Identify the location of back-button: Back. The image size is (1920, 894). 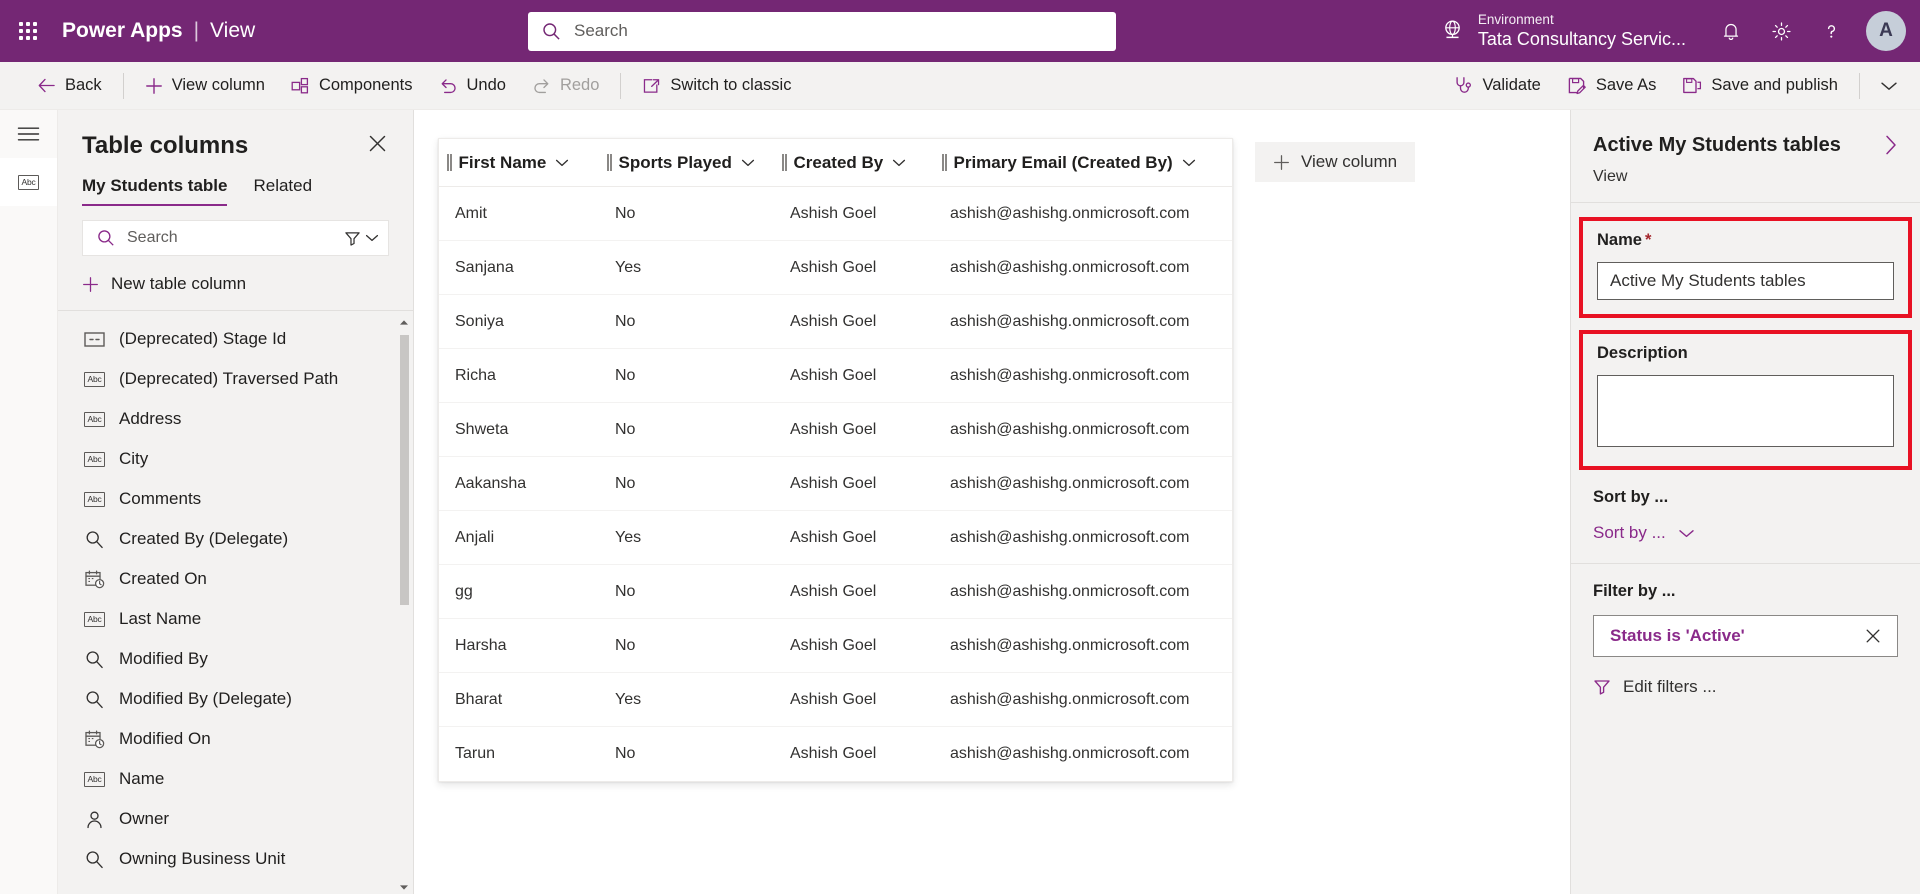
(69, 86).